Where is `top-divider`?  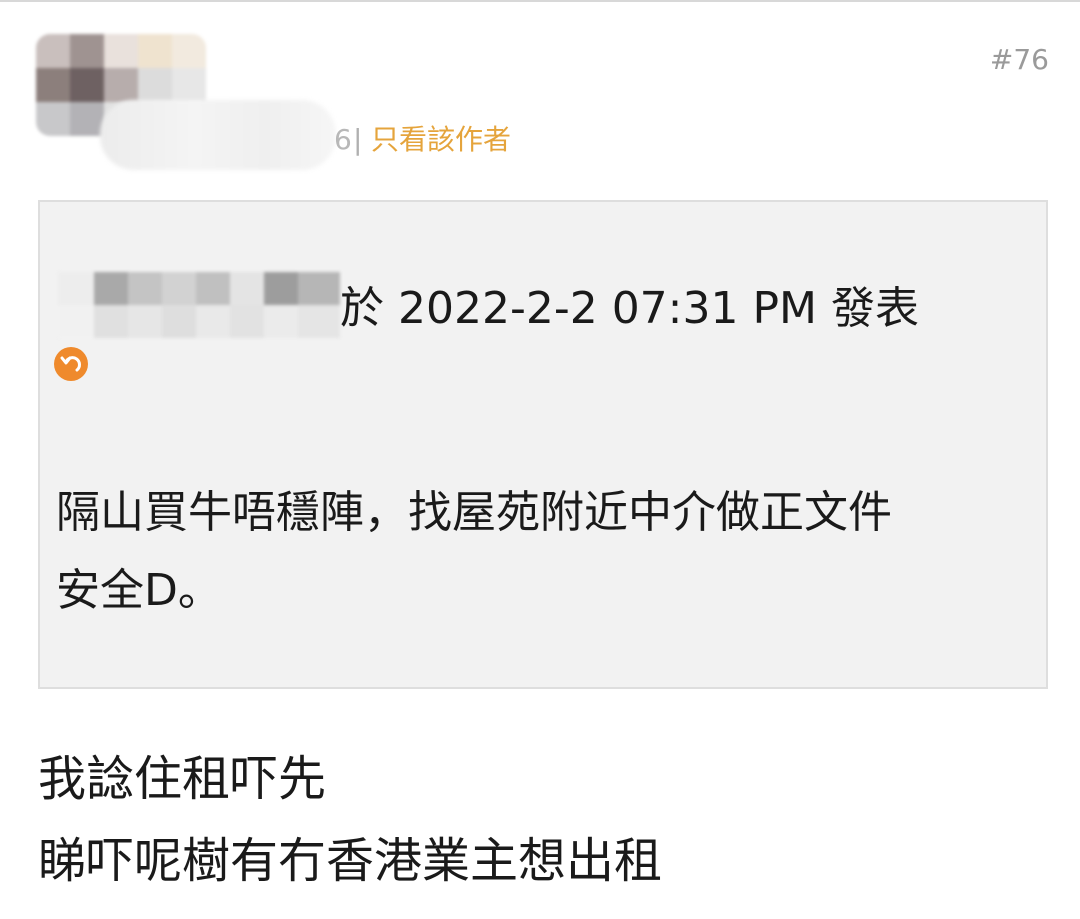 top-divider is located at coordinates (540, 1).